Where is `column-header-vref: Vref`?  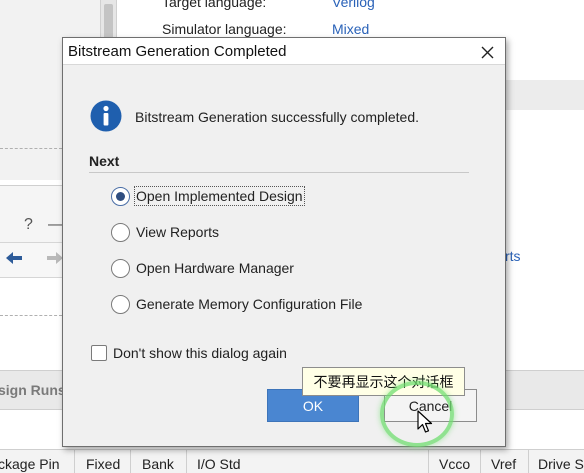
column-header-vref: Vref is located at coordinates (503, 464).